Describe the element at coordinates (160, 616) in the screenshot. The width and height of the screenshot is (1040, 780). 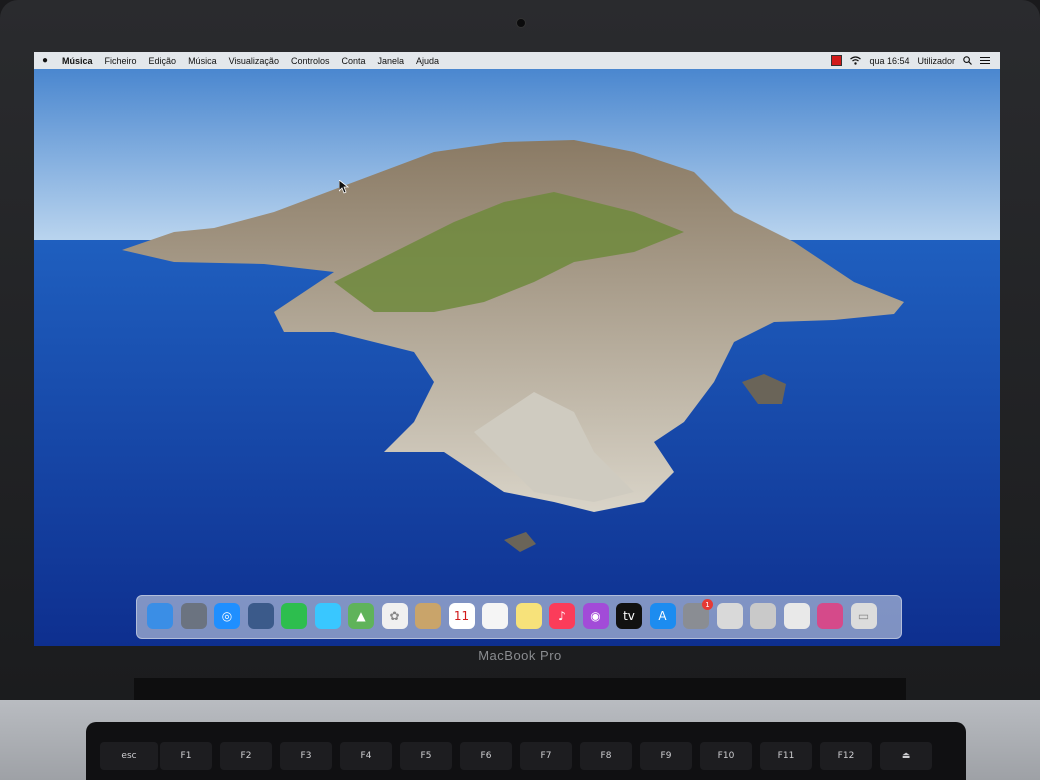
I see `finder-icon` at that location.